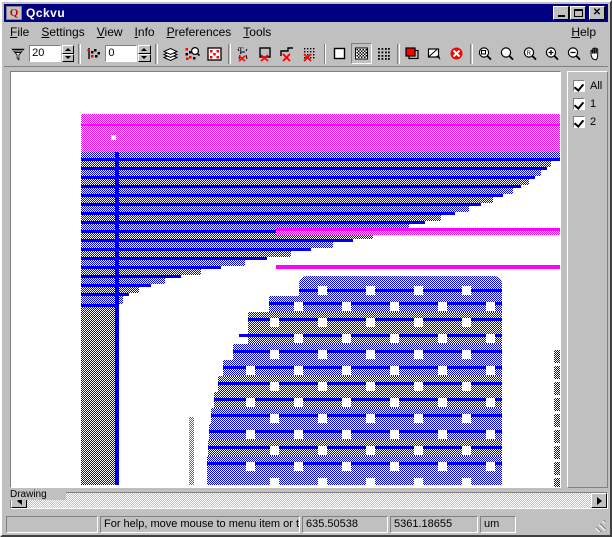  I want to click on minimize-icon, so click(561, 15).